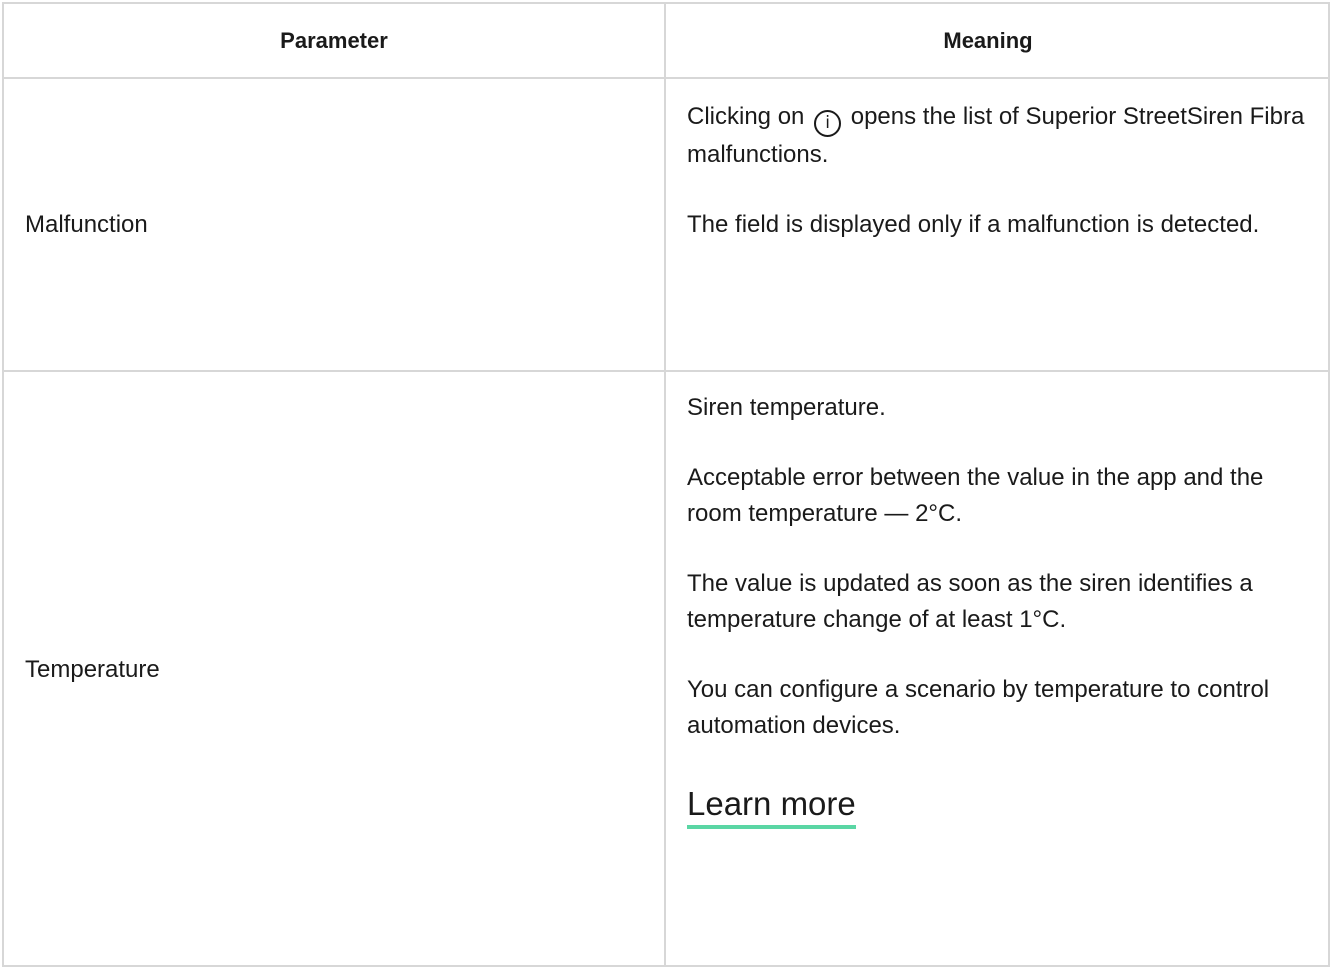 The width and height of the screenshot is (1331, 969). What do you see at coordinates (749, 116) in the screenshot?
I see `meaning-text: Clicking on` at bounding box center [749, 116].